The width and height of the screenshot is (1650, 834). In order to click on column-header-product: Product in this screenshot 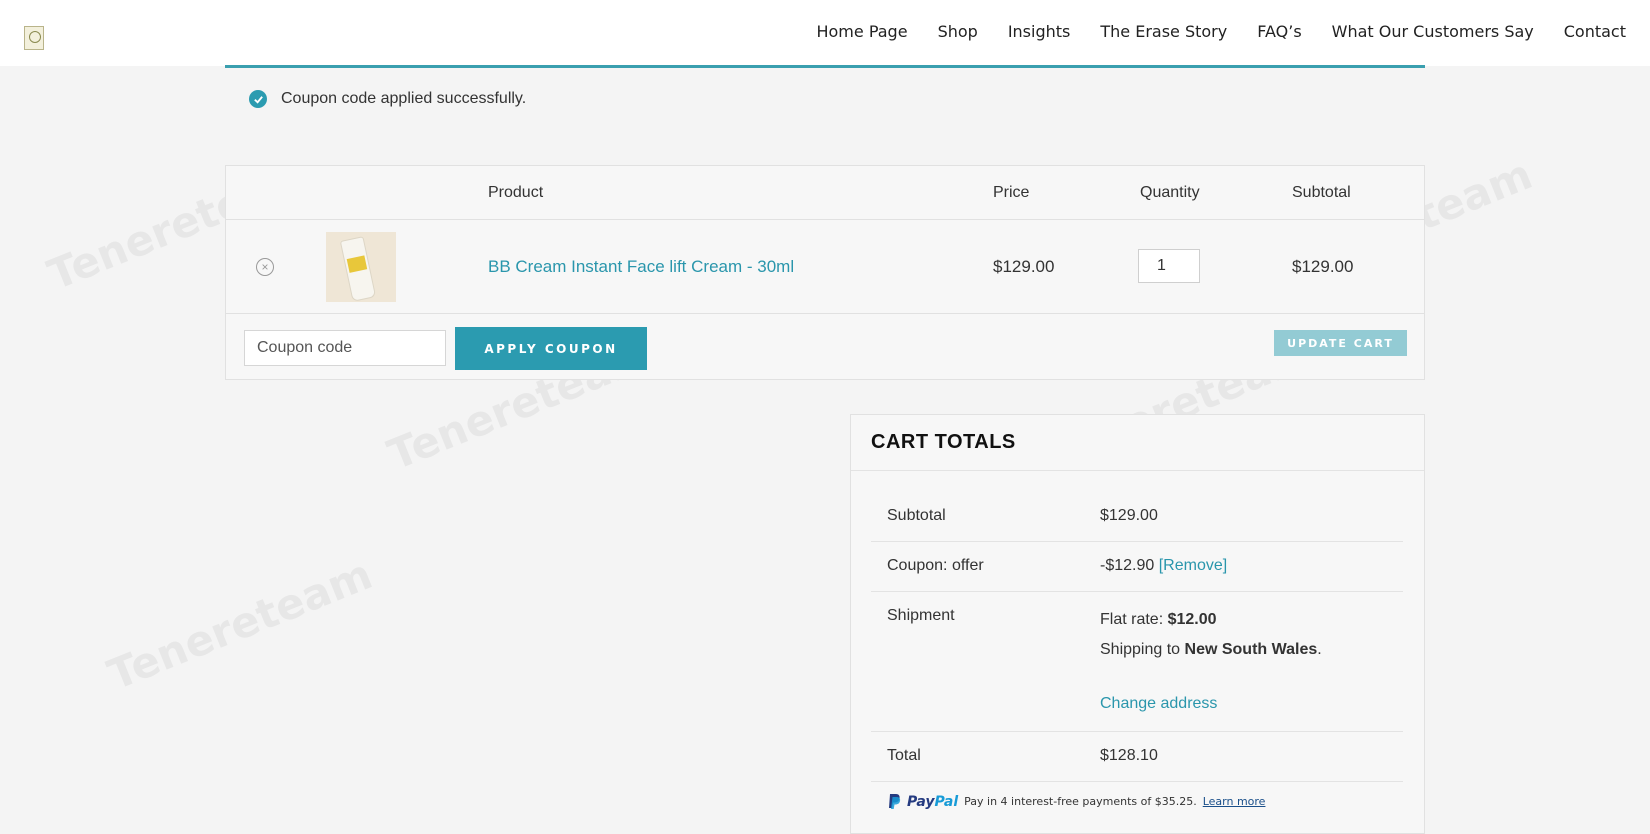, I will do `click(516, 192)`.